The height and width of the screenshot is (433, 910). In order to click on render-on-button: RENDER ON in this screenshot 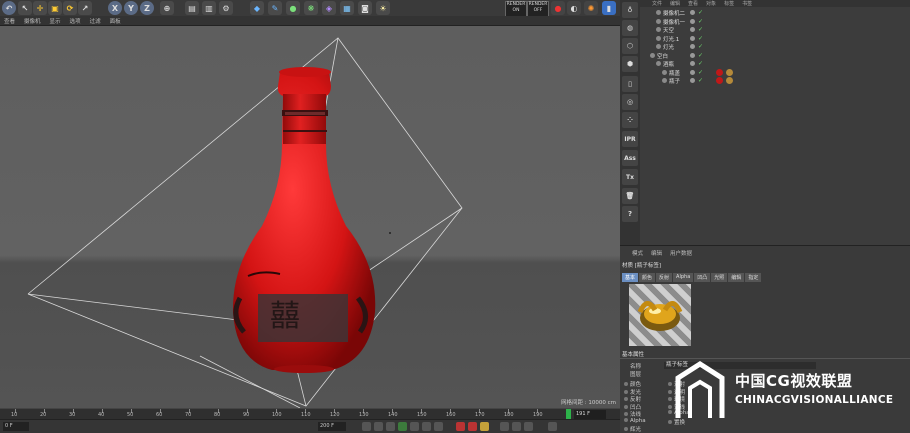, I will do `click(516, 9)`.